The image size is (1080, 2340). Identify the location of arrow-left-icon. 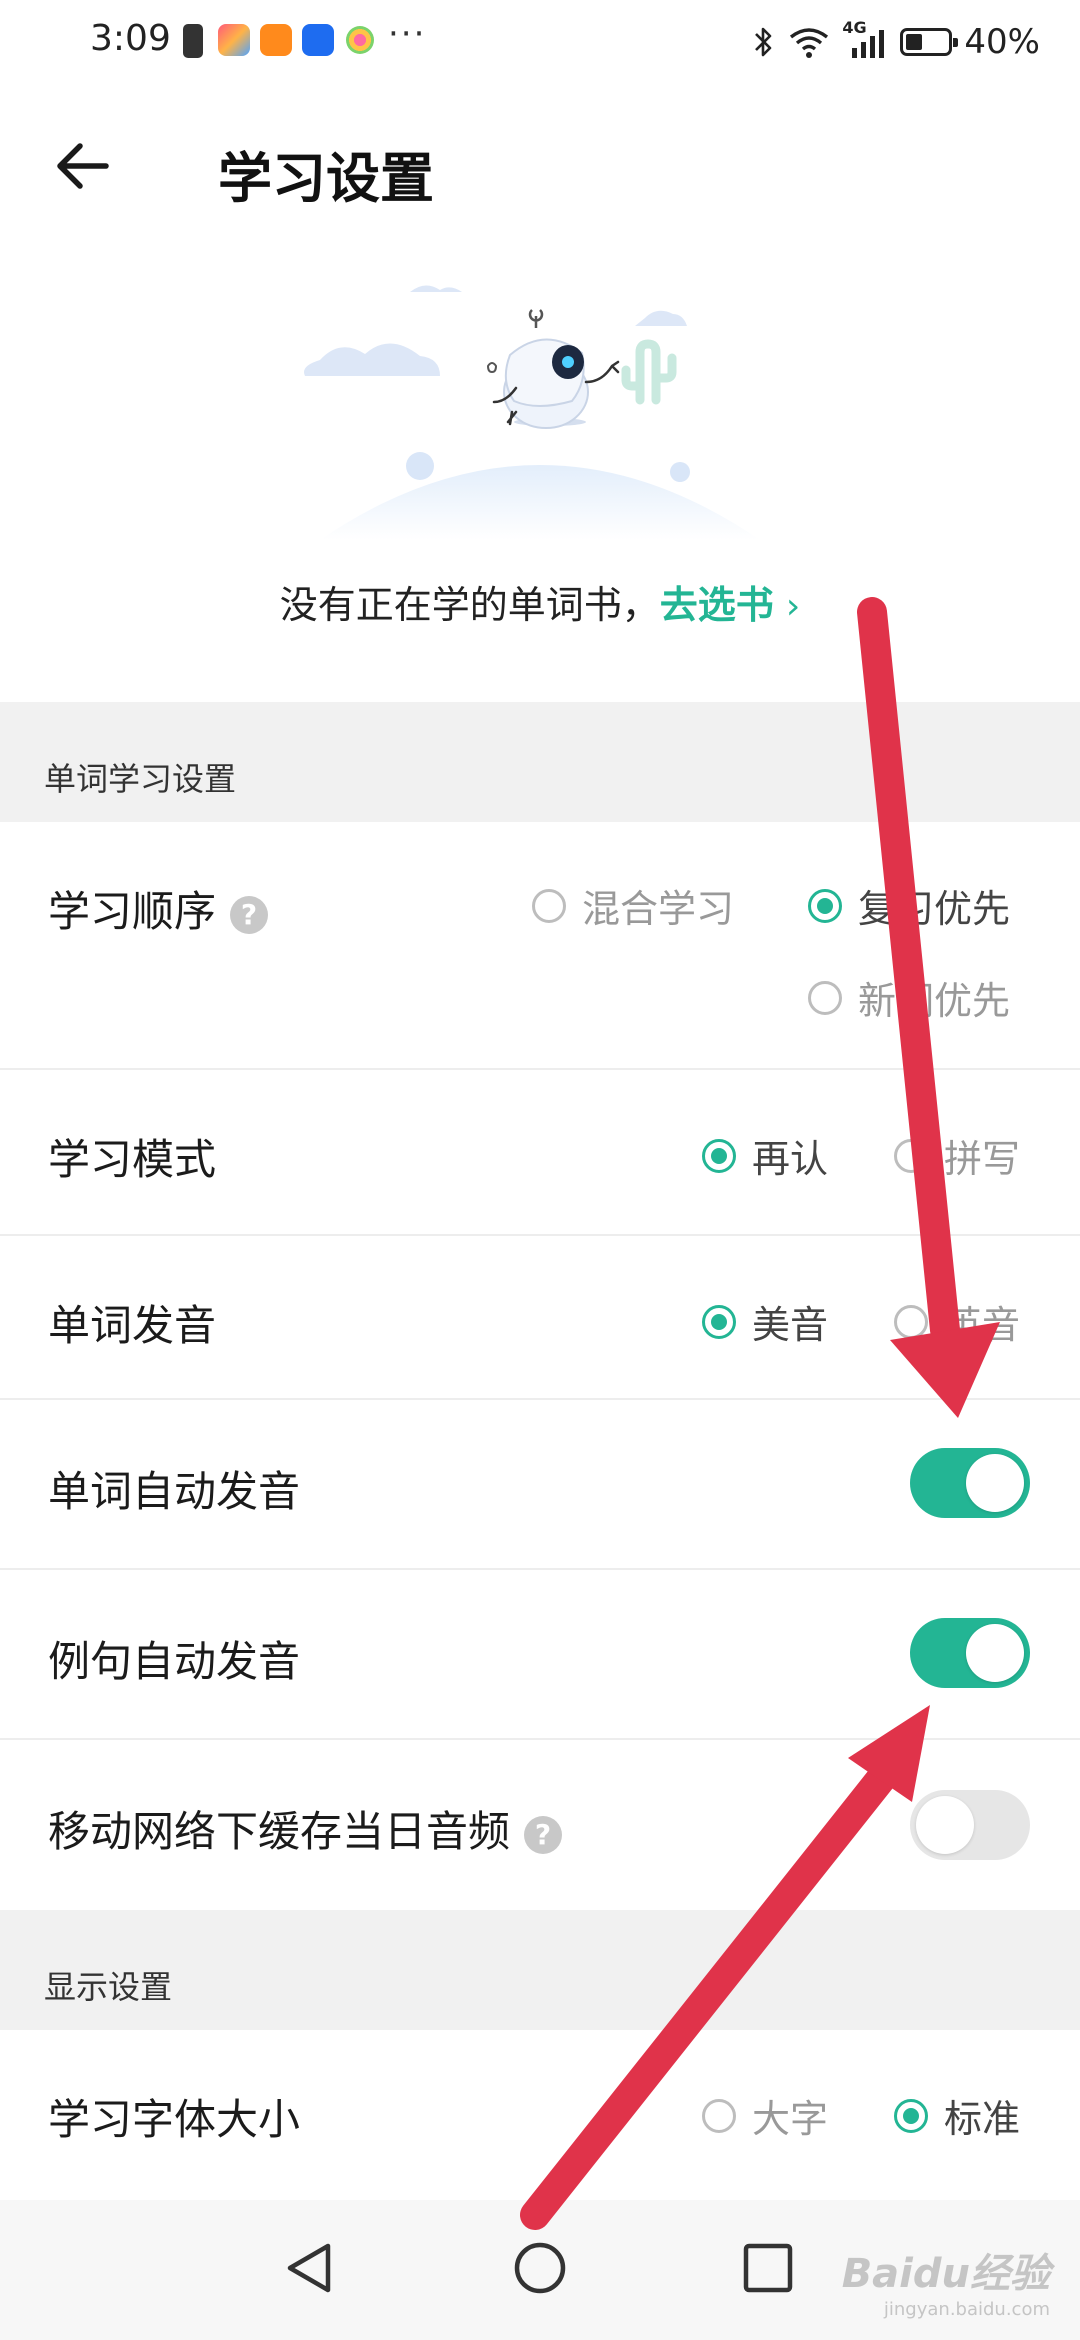
(83, 166).